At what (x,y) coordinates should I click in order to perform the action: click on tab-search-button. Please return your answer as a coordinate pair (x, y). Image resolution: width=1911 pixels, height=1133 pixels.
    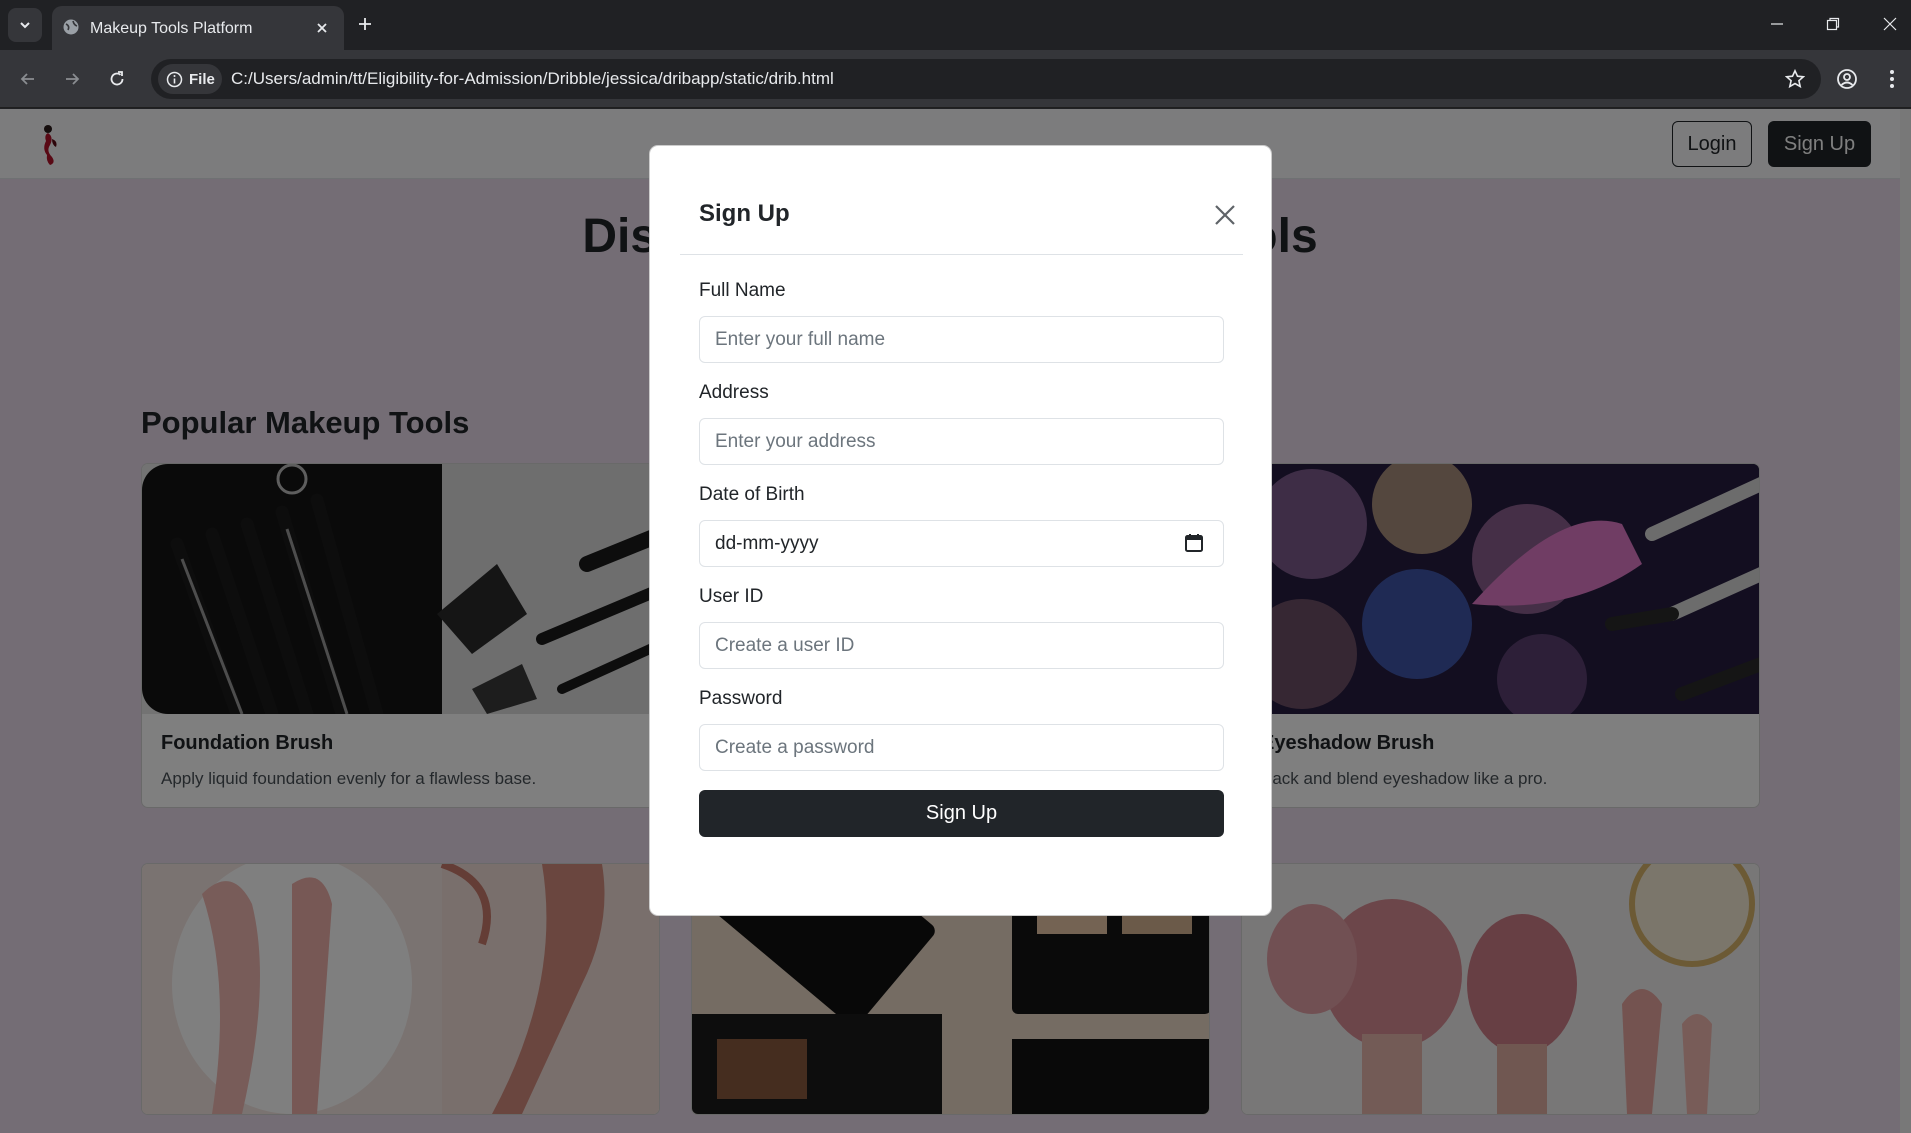
    Looking at the image, I should click on (25, 25).